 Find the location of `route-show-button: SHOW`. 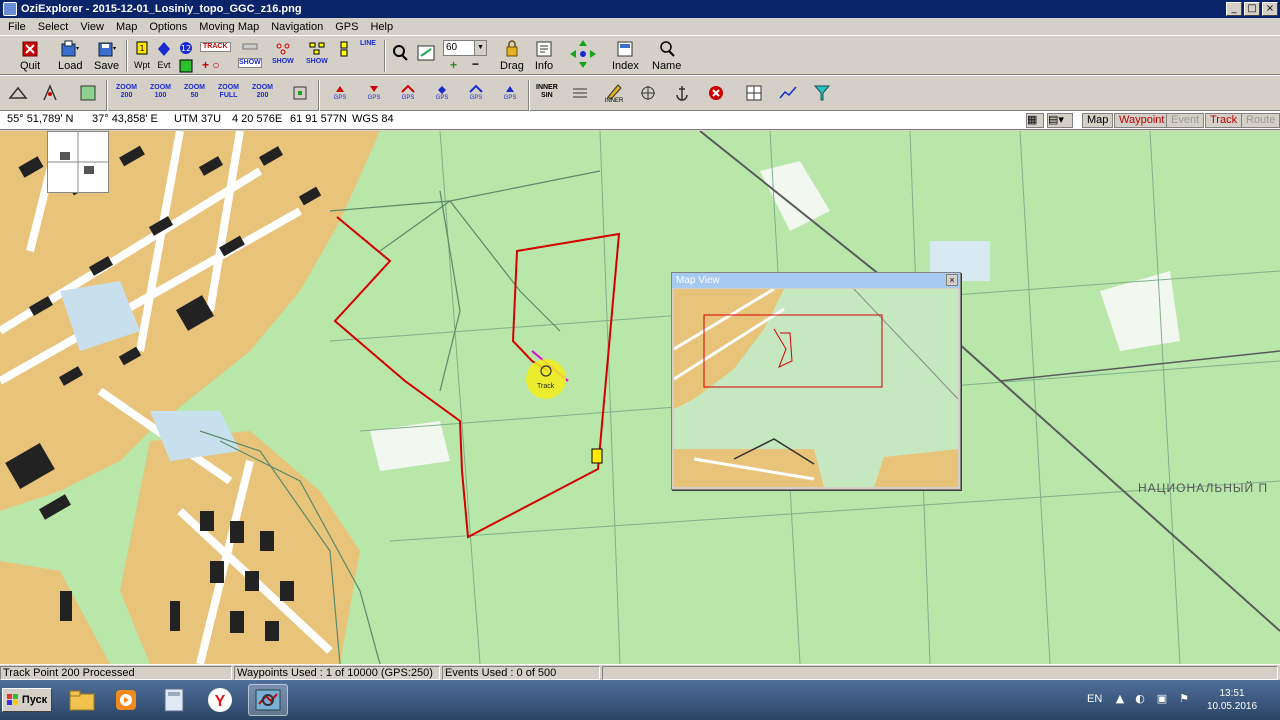

route-show-button: SHOW is located at coordinates (317, 53).